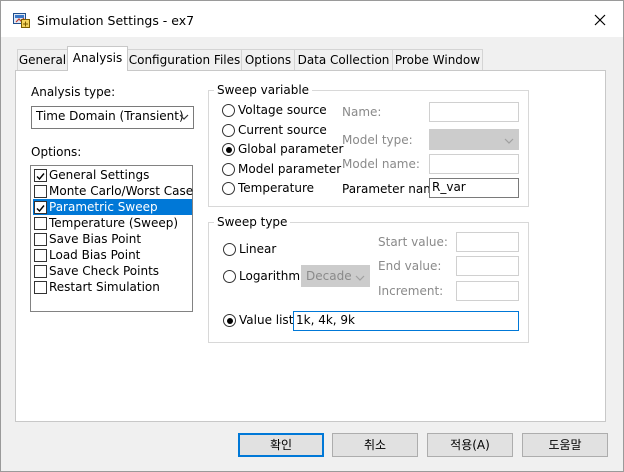 Image resolution: width=624 pixels, height=472 pixels. I want to click on radio-label: Logarithmic, so click(274, 276).